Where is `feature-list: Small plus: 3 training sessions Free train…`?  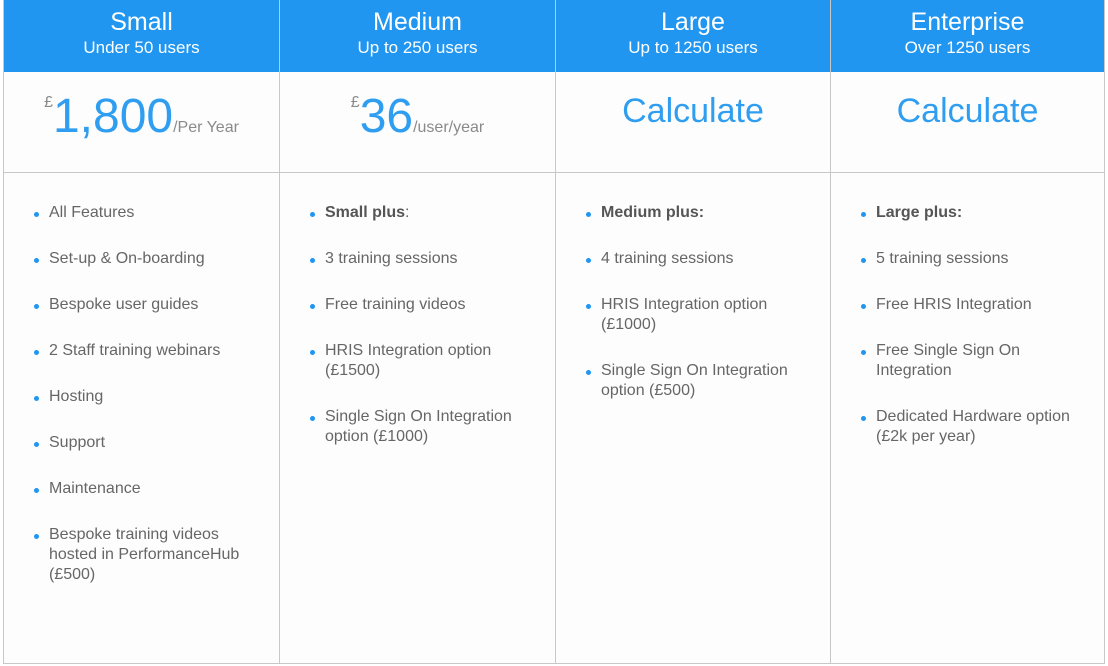
feature-list: Small plus: 3 training sessions Free train… is located at coordinates (417, 323).